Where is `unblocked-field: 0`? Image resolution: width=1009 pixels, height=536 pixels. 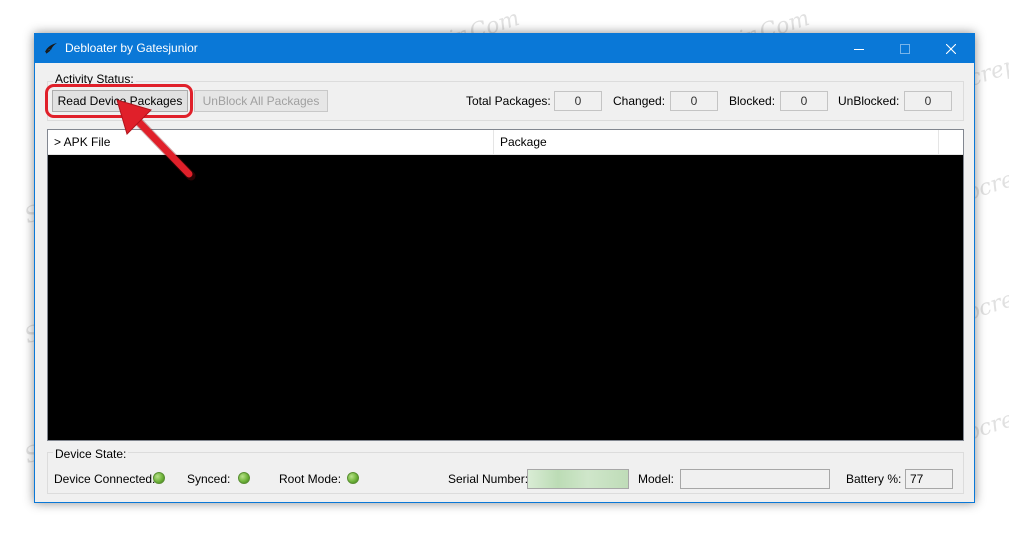
unblocked-field: 0 is located at coordinates (928, 101).